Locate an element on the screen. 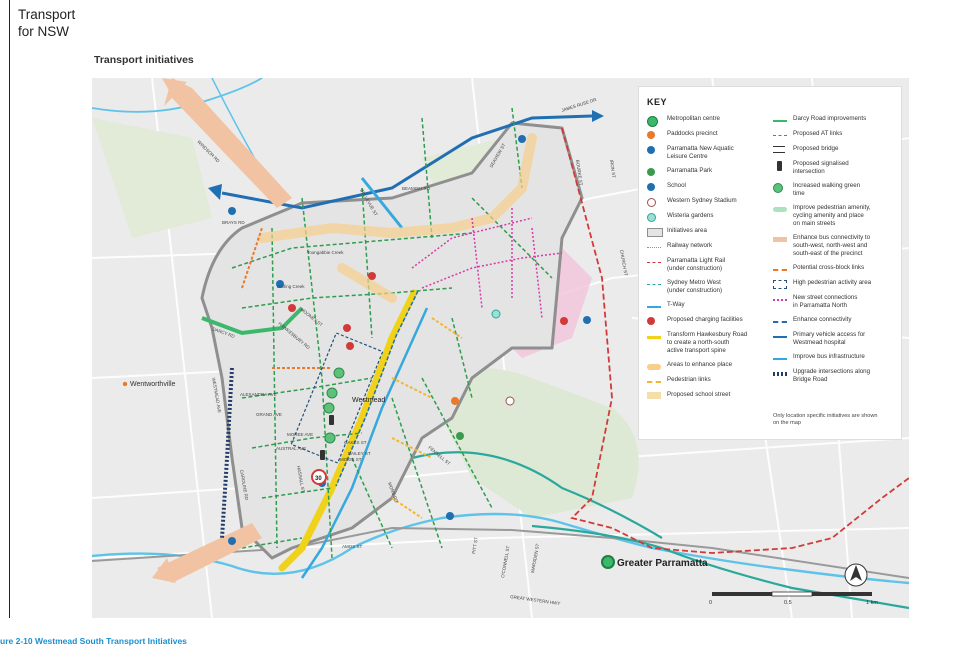  left-divider is located at coordinates (9, 309).